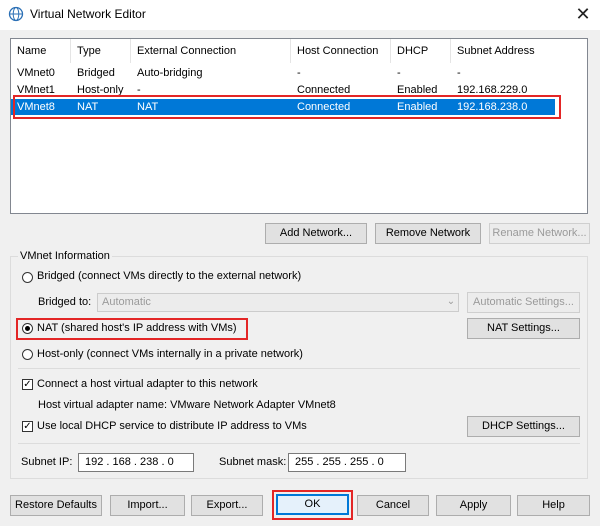 This screenshot has height=526, width=600. I want to click on close-icon: ✕, so click(583, 13).